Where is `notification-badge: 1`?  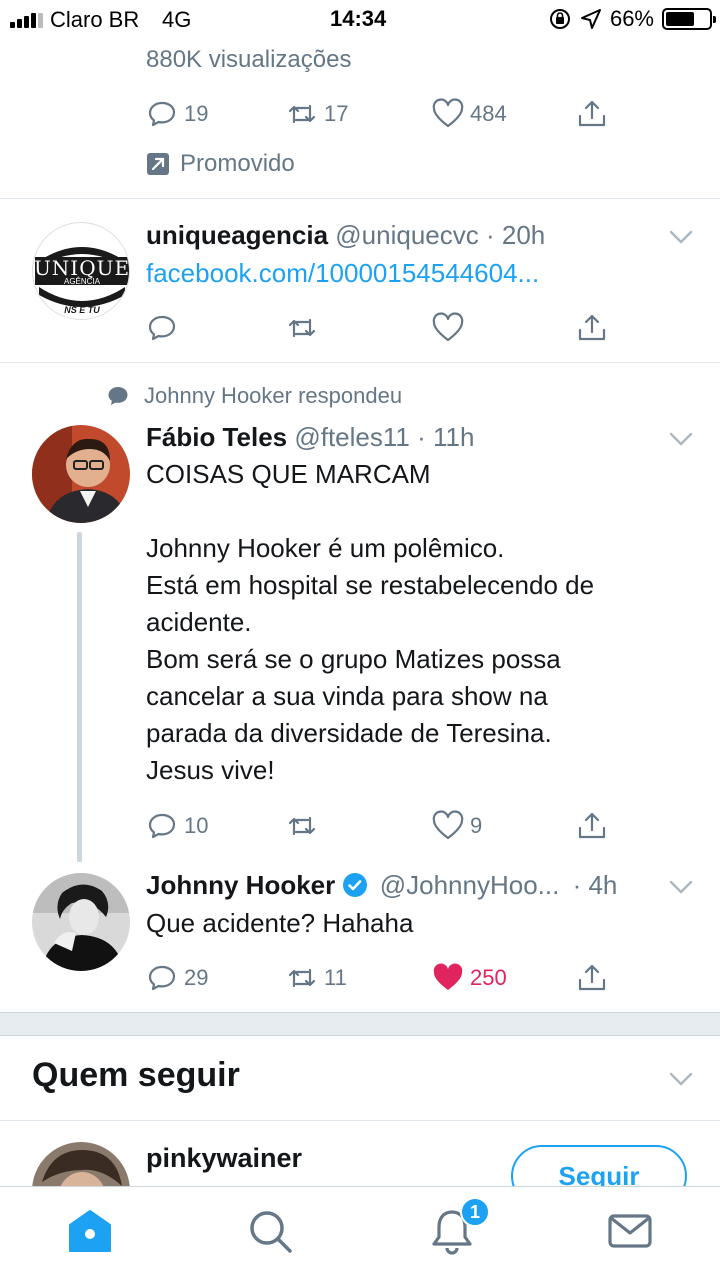
notification-badge: 1 is located at coordinates (475, 1212).